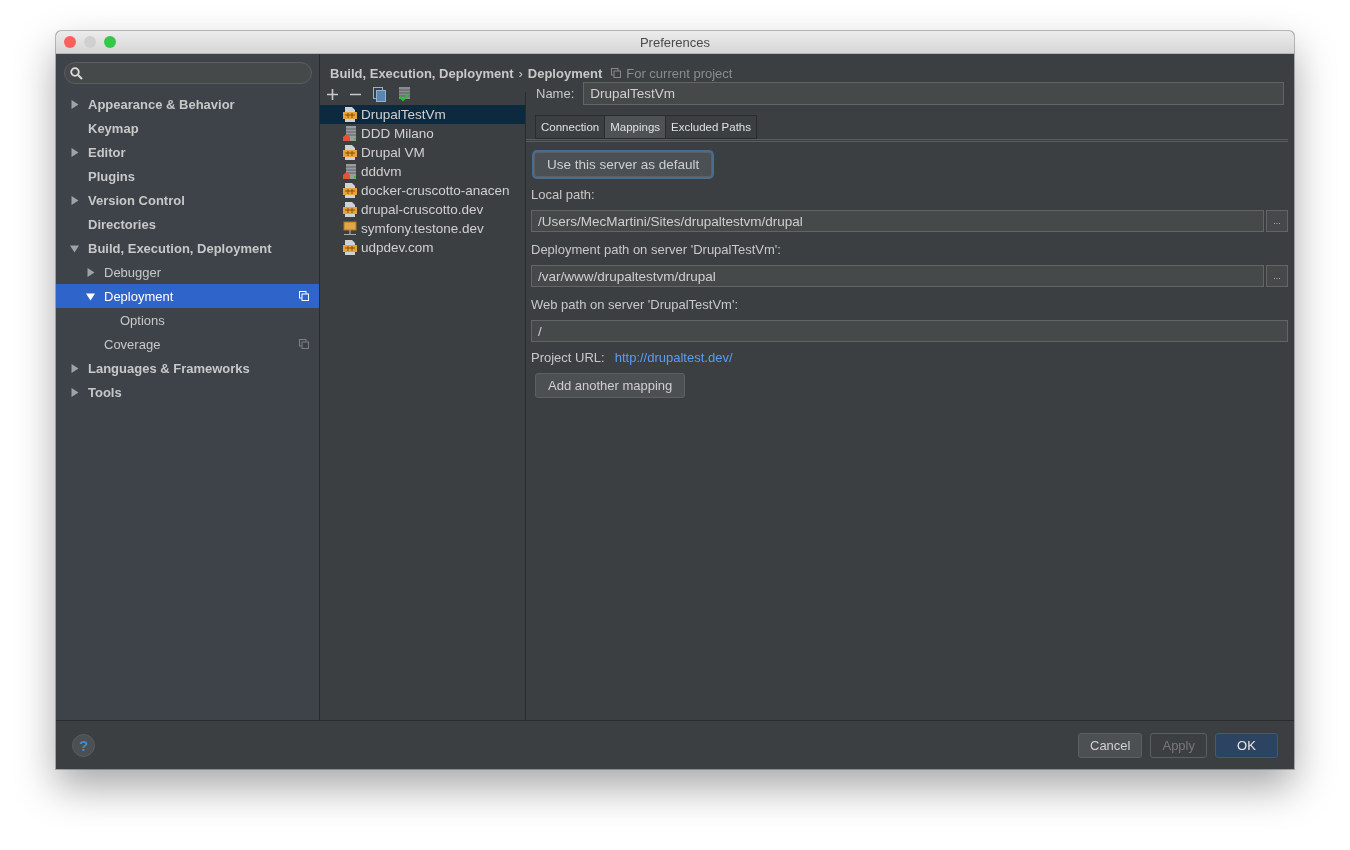 The image size is (1350, 850). I want to click on settings-tree-item: Build, Execution, Deployment, so click(187, 248).